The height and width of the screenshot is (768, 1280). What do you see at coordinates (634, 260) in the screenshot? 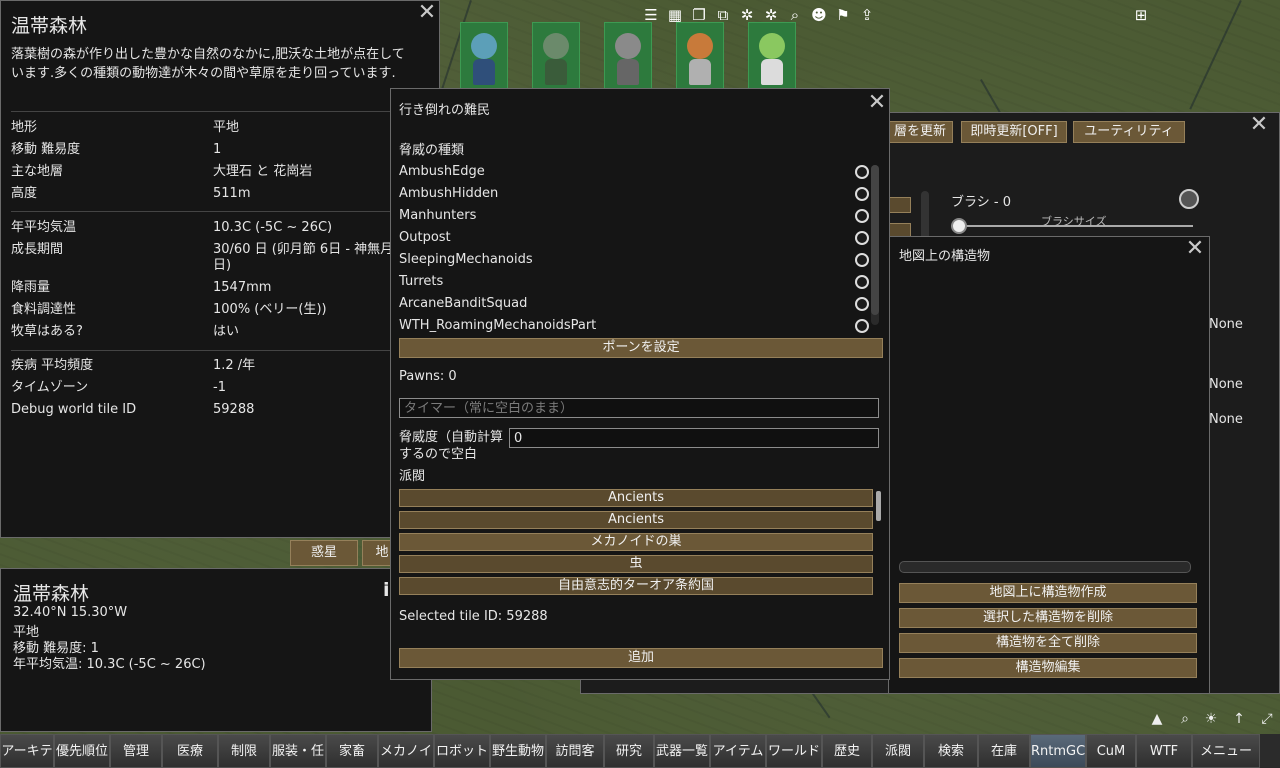
I see `threat-type-option: SleepingMechanoids` at bounding box center [634, 260].